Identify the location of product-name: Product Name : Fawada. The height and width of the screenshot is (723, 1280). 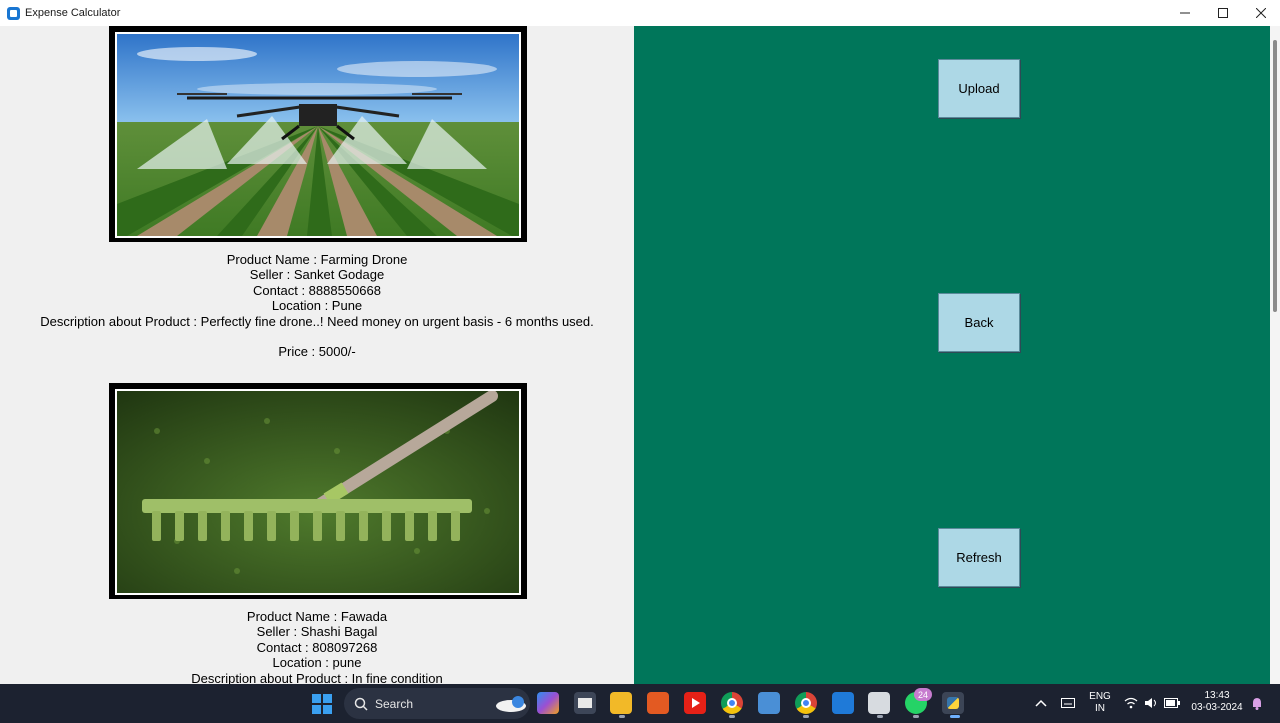
(317, 616).